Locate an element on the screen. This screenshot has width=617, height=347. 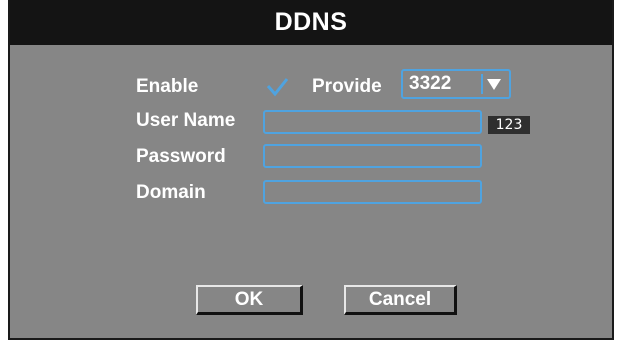
ok-button: OK is located at coordinates (249, 300).